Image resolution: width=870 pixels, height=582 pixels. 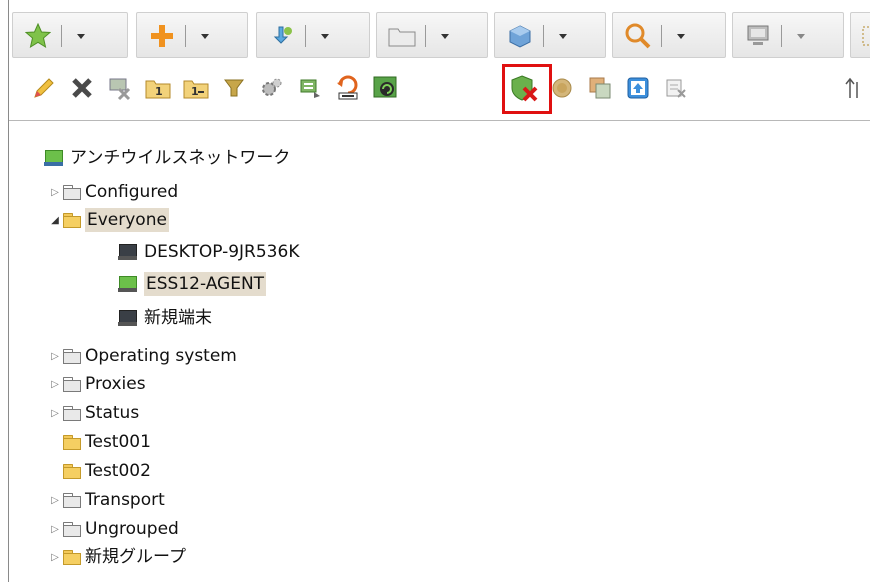 I want to click on merge-icon, so click(x=600, y=88).